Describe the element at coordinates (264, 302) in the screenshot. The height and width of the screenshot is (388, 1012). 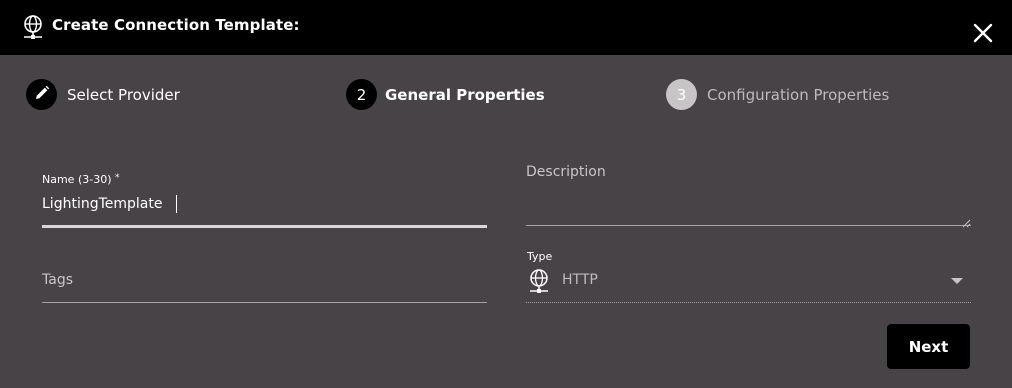
I see `tags-input-underline` at that location.